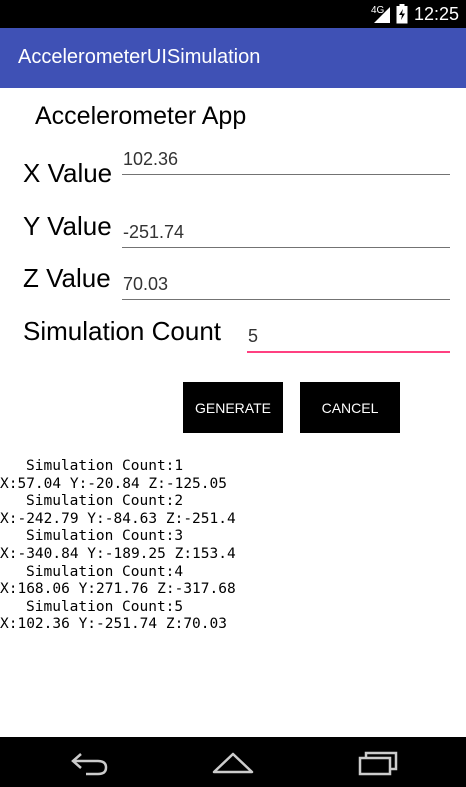  Describe the element at coordinates (139, 57) in the screenshot. I see `app-title: AccelerometerUISimulation` at that location.